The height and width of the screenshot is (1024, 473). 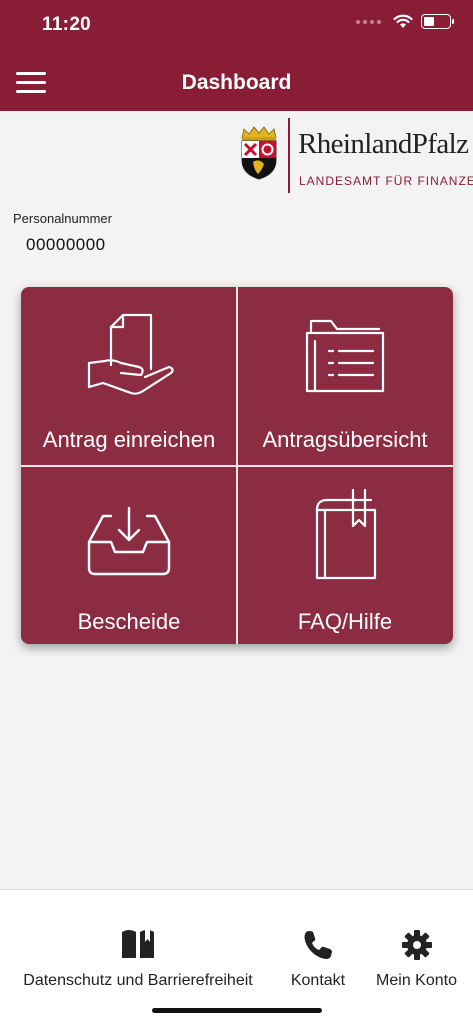 I want to click on page-title: Dashboard, so click(x=236, y=82).